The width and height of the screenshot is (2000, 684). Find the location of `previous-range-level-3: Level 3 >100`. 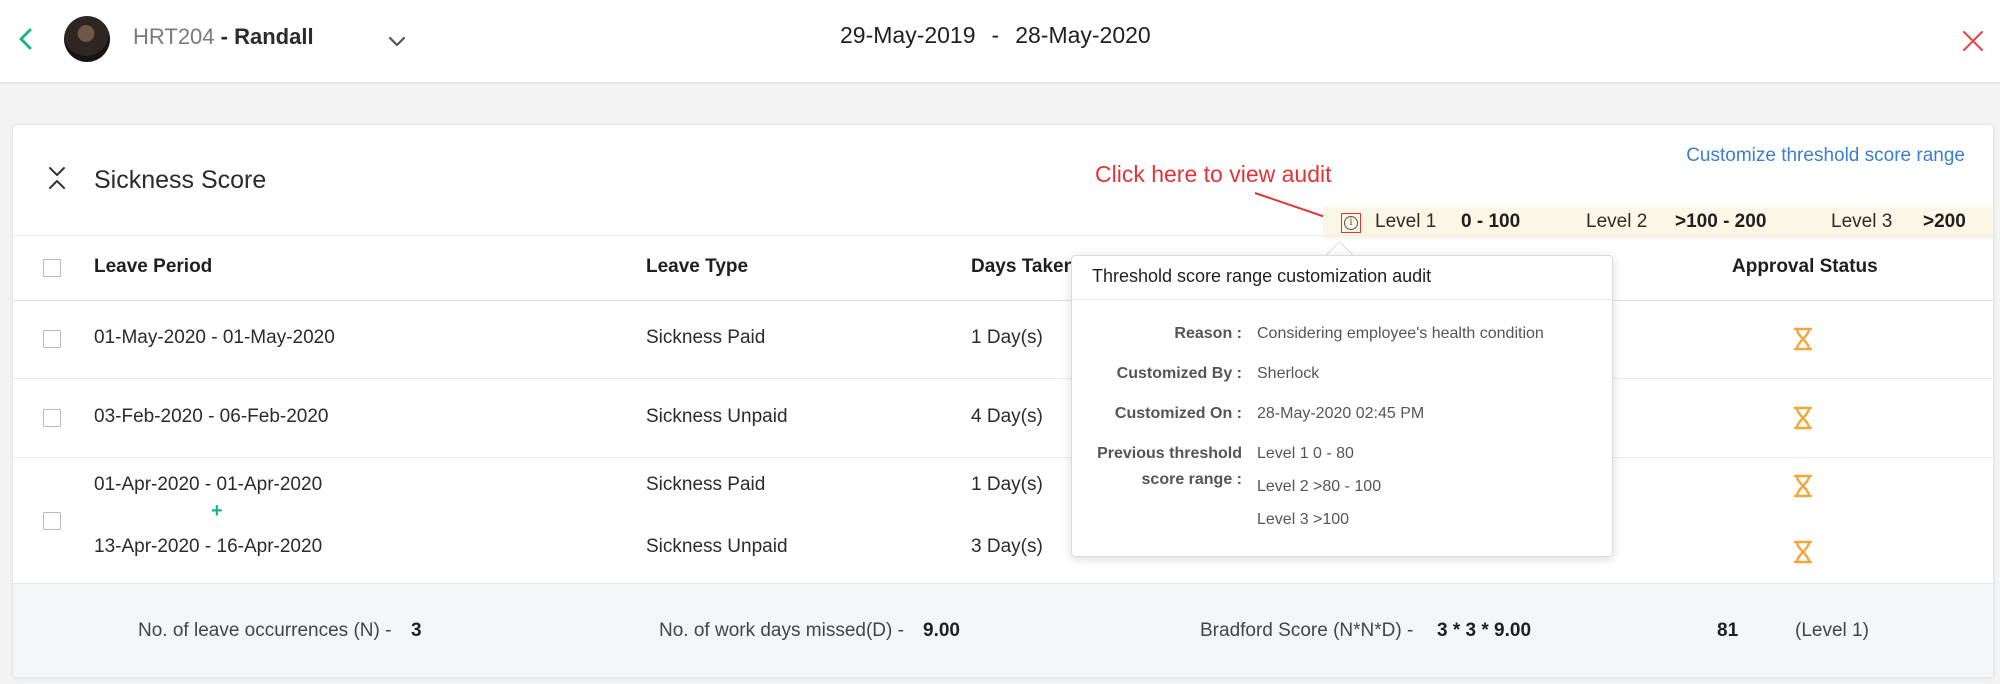

previous-range-level-3: Level 3 >100 is located at coordinates (1303, 519).